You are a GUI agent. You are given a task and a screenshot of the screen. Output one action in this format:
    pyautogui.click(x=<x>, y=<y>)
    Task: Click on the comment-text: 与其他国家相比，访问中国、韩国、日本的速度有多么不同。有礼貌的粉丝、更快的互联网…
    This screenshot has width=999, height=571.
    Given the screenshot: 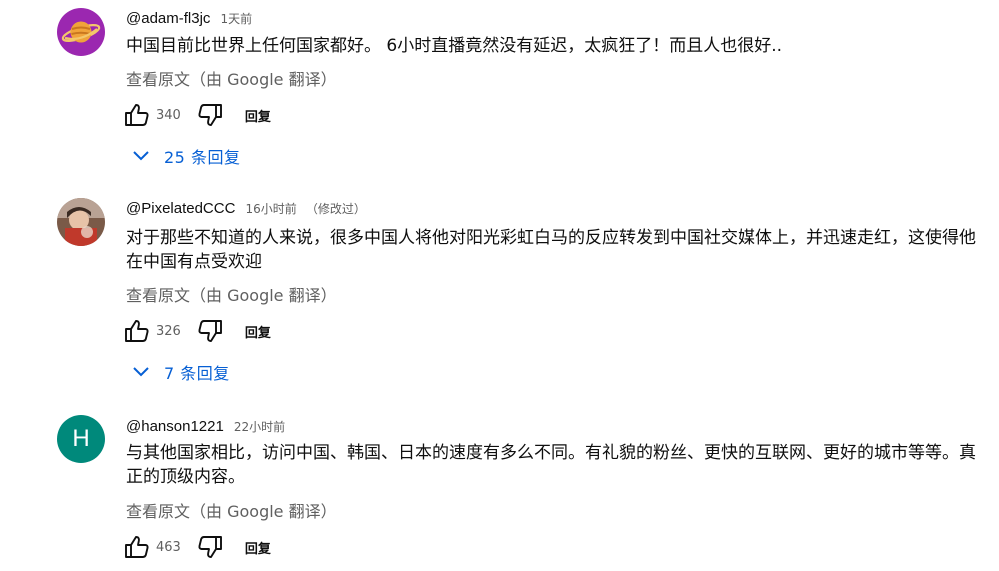 What is the action you would take?
    pyautogui.click(x=551, y=465)
    